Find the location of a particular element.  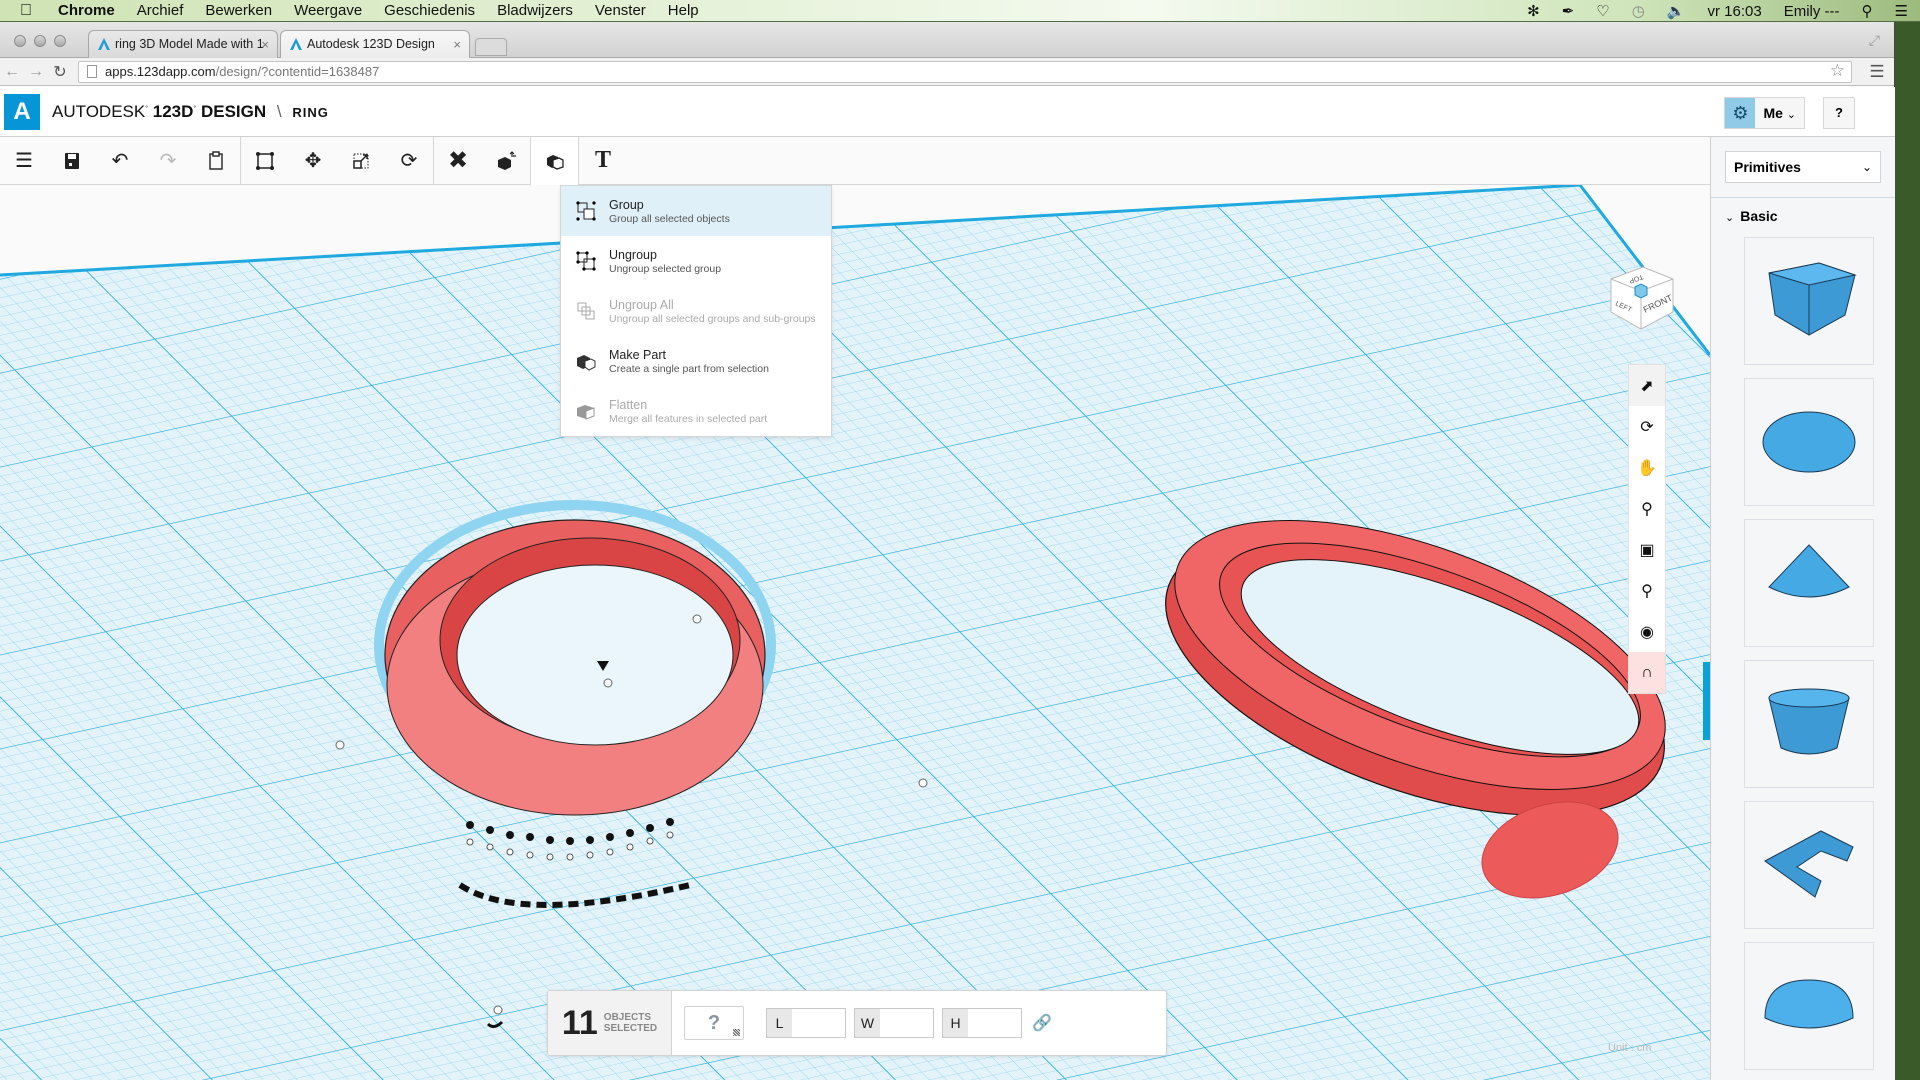

undo-button: ↶ is located at coordinates (120, 161).